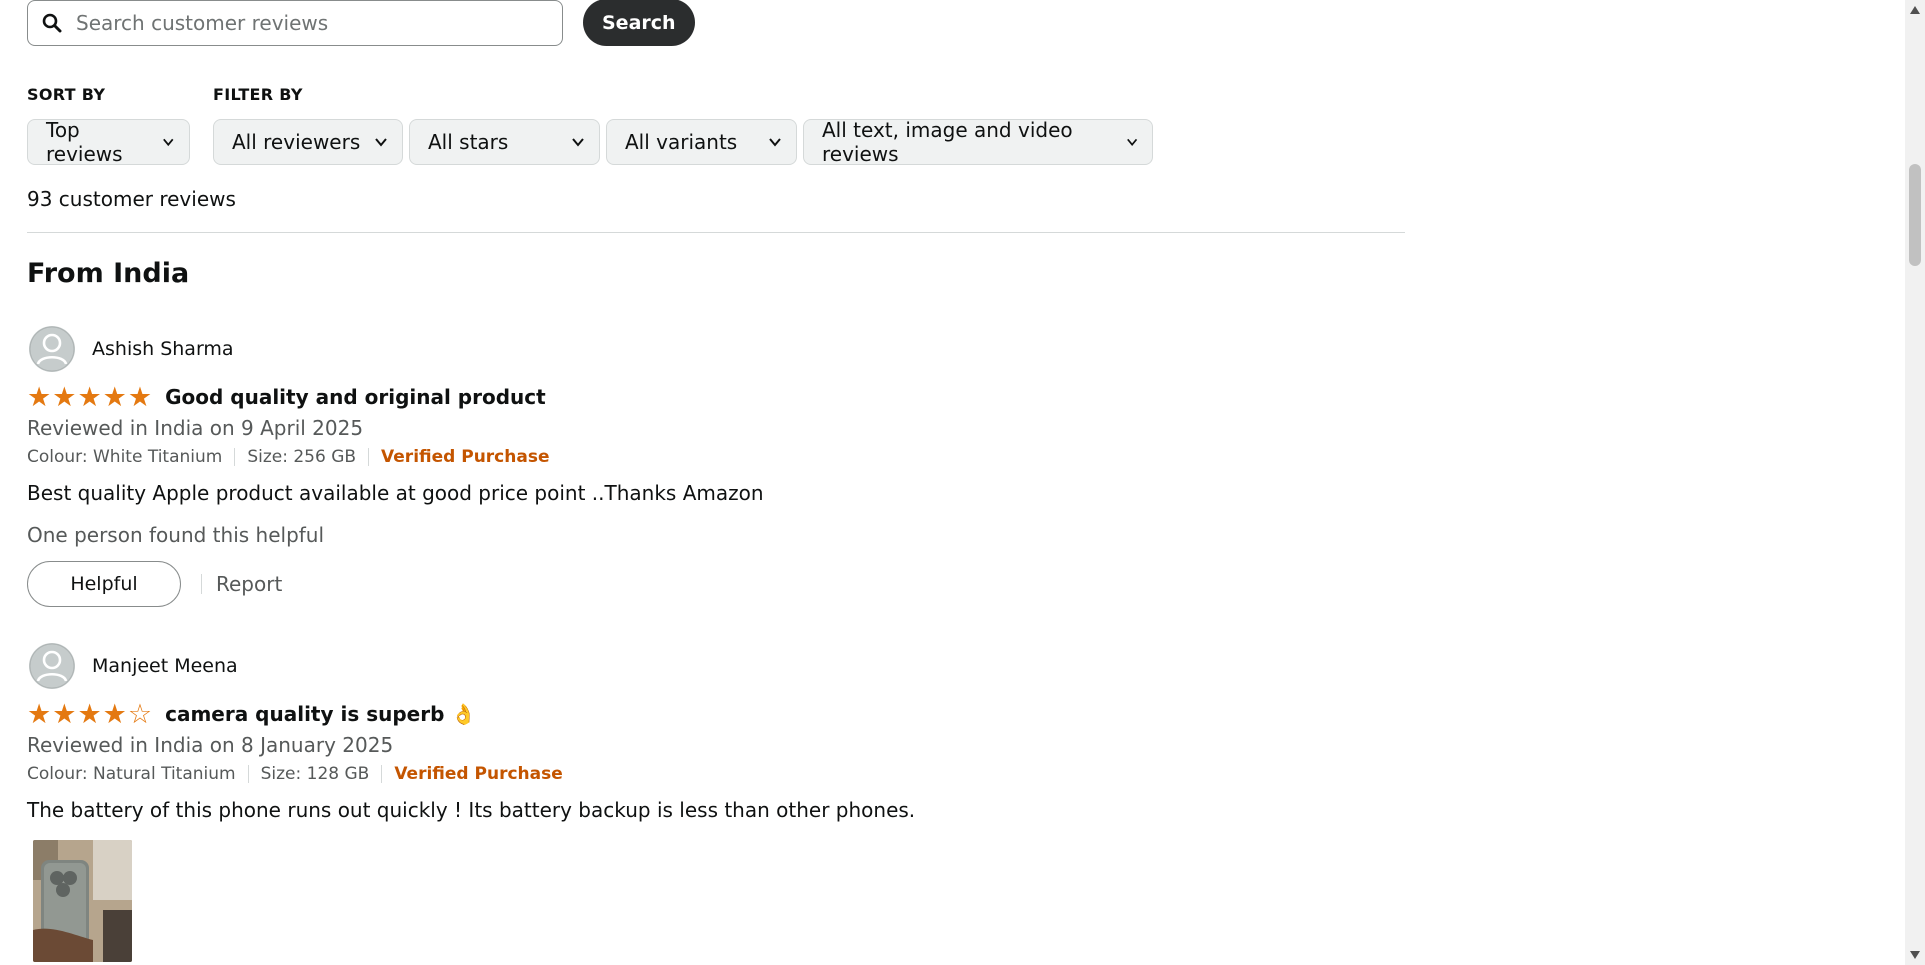 This screenshot has width=1925, height=965. What do you see at coordinates (210, 745) in the screenshot?
I see `review-date: Reviewed in India on 8 January 2025` at bounding box center [210, 745].